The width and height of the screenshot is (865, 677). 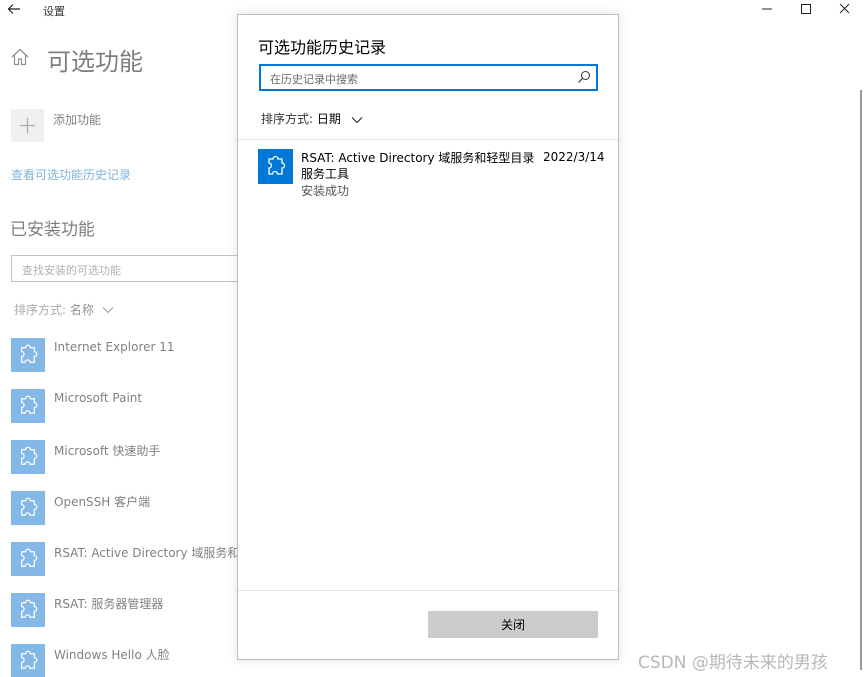 What do you see at coordinates (107, 451) in the screenshot?
I see `installed-feature-name: Microsoft 快速助手` at bounding box center [107, 451].